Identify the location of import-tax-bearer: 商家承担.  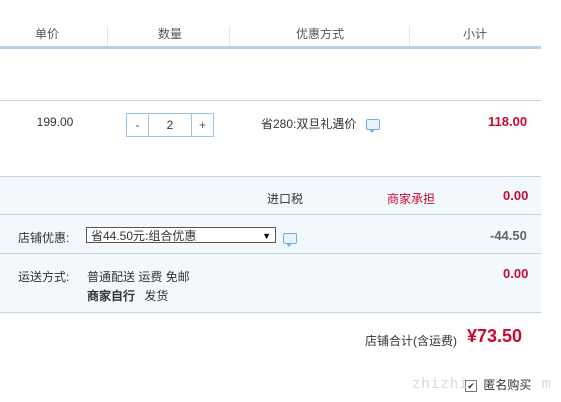
(411, 199).